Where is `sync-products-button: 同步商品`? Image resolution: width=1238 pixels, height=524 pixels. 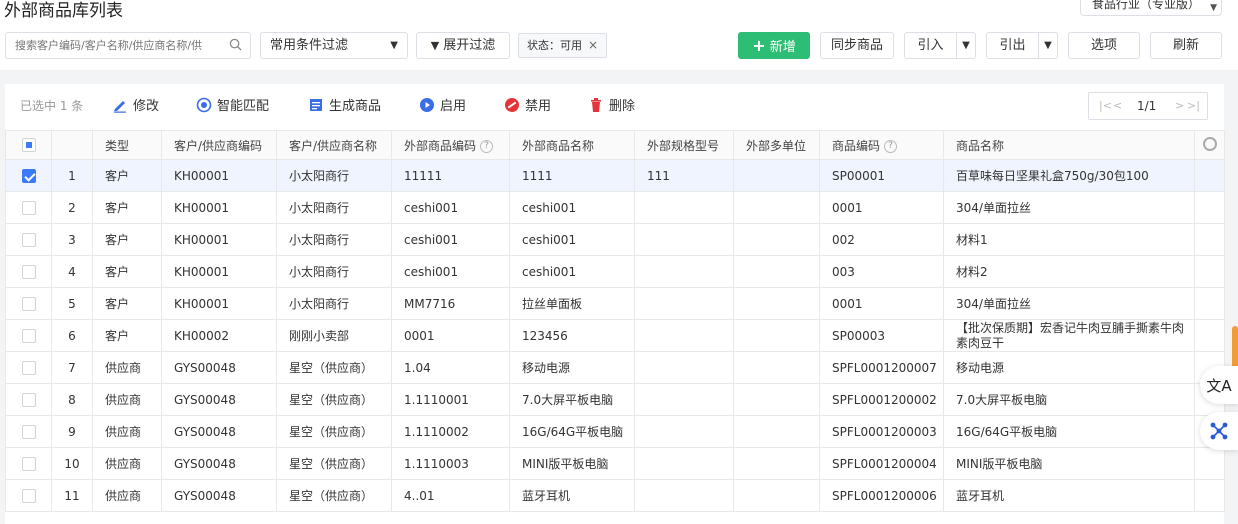 sync-products-button: 同步商品 is located at coordinates (857, 45).